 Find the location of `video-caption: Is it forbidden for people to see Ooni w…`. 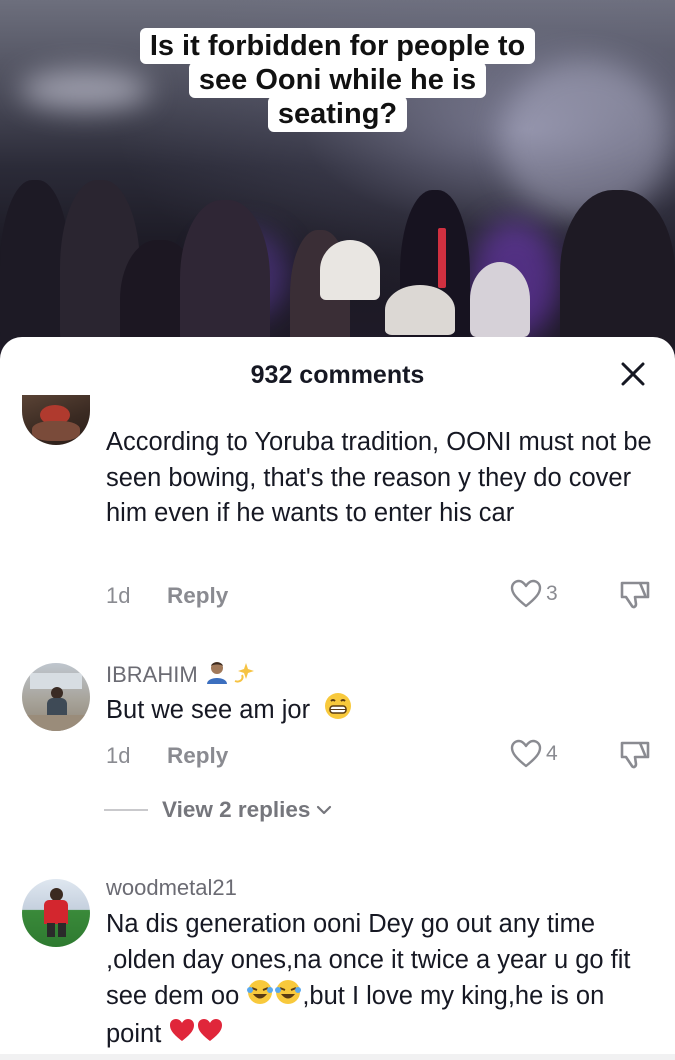

video-caption: Is it forbidden for people to see Ooni w… is located at coordinates (337, 80).